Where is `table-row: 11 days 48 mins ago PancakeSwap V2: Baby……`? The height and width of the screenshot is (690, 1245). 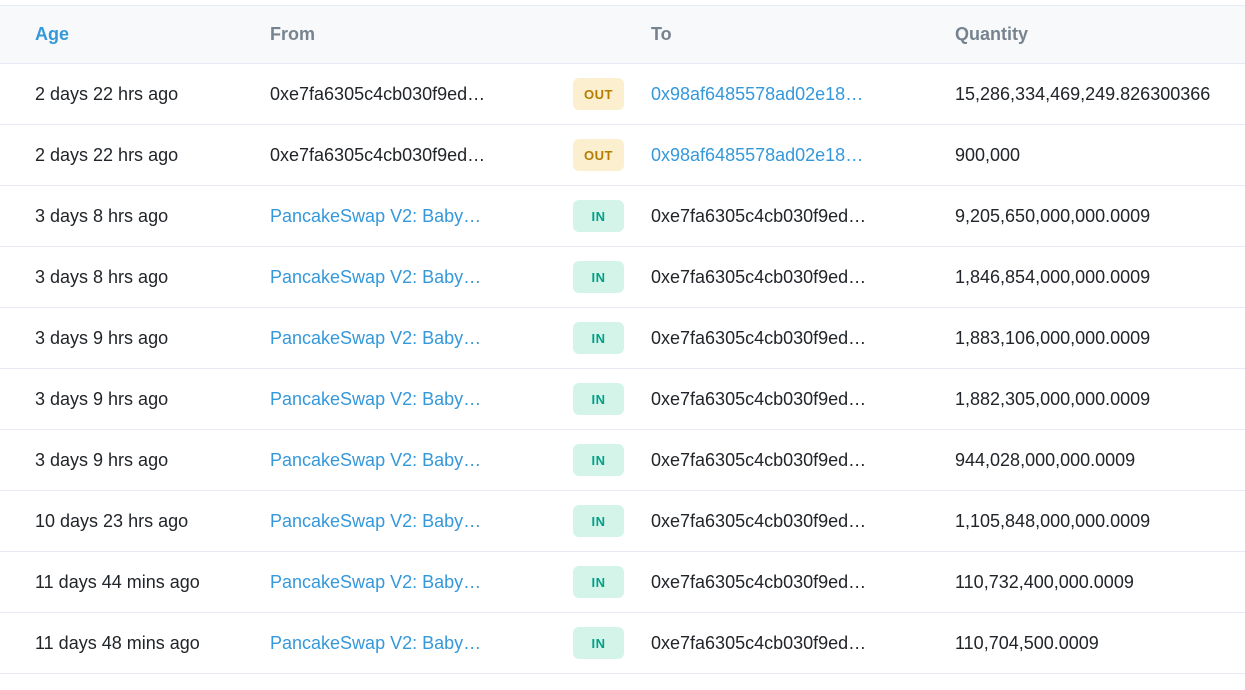
table-row: 11 days 48 mins ago PancakeSwap V2: Baby…… is located at coordinates (622, 643).